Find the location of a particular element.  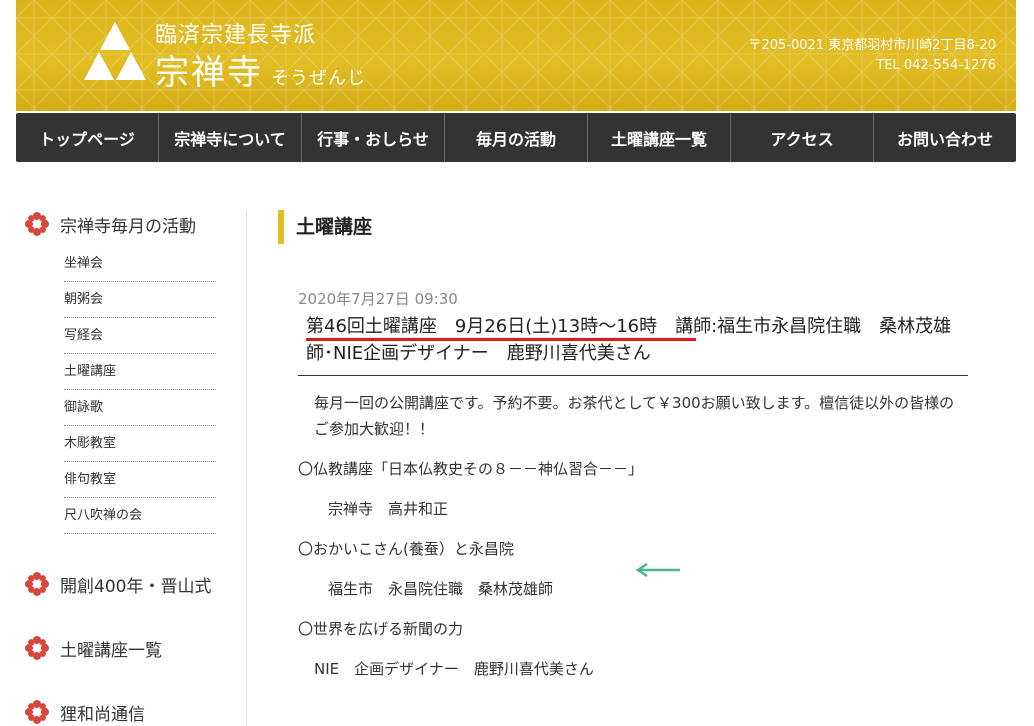

sidebar-item-saturday: 土曜講座 is located at coordinates (140, 372).